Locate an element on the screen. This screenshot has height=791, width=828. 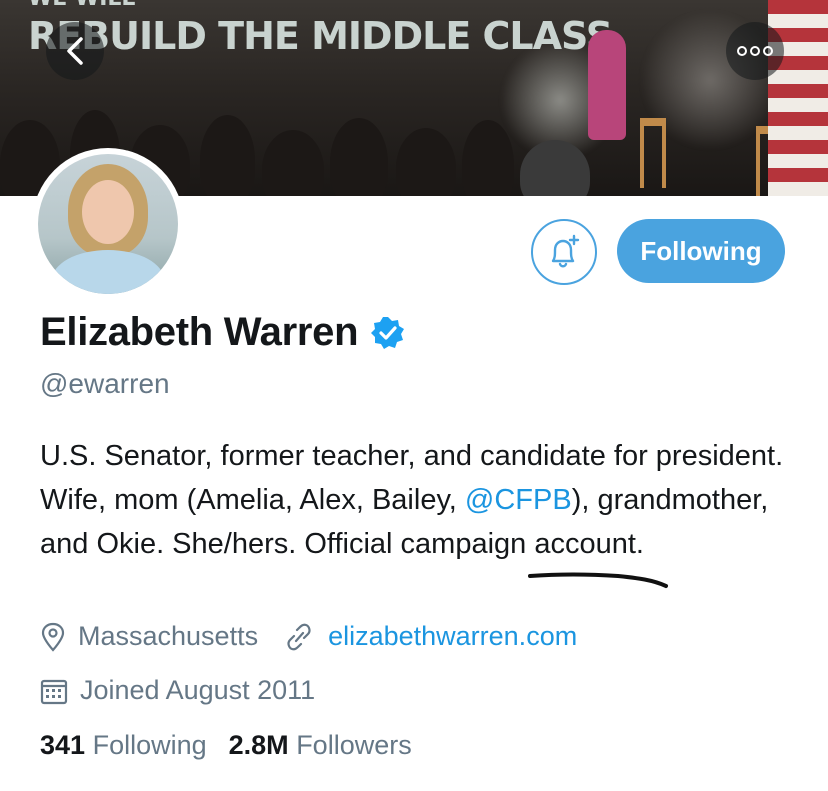
following-button: Following is located at coordinates (701, 251).